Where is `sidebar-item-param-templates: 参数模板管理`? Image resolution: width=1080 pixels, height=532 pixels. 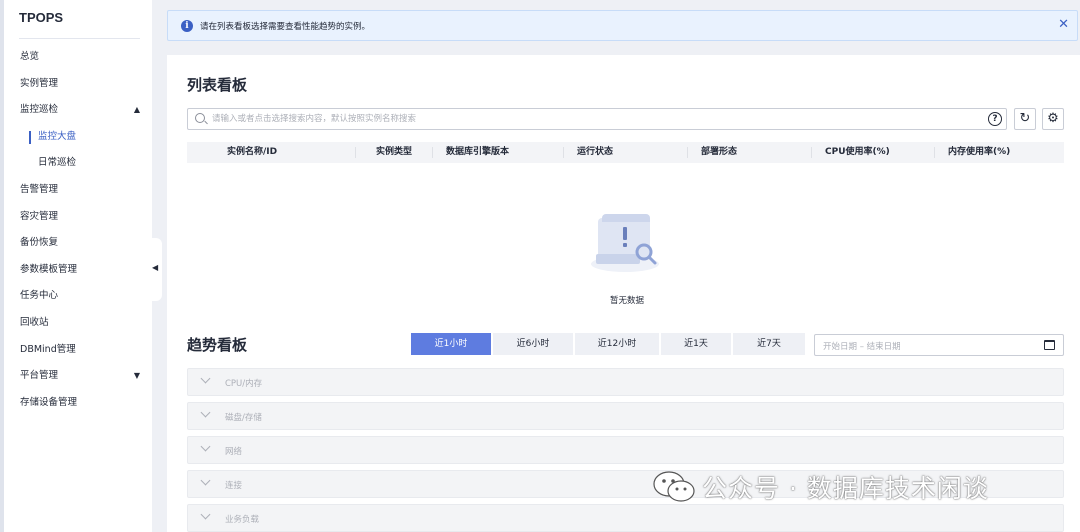
sidebar-item-param-templates: 参数模板管理 is located at coordinates (78, 270).